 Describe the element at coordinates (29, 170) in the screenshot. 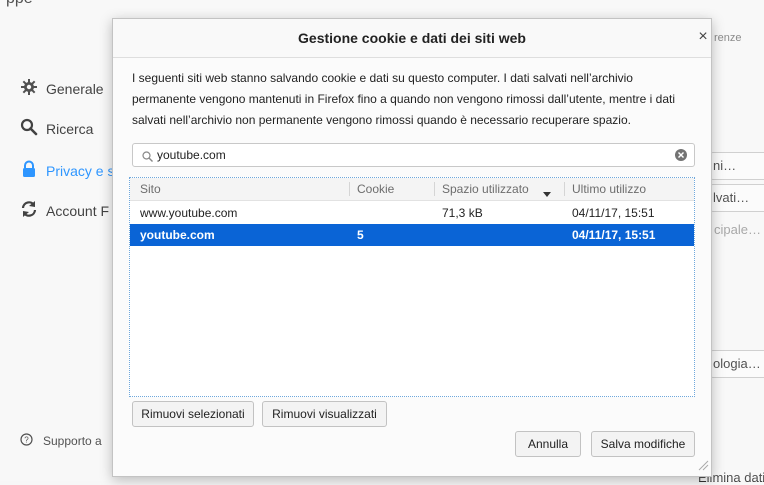

I see `lock-icon` at that location.